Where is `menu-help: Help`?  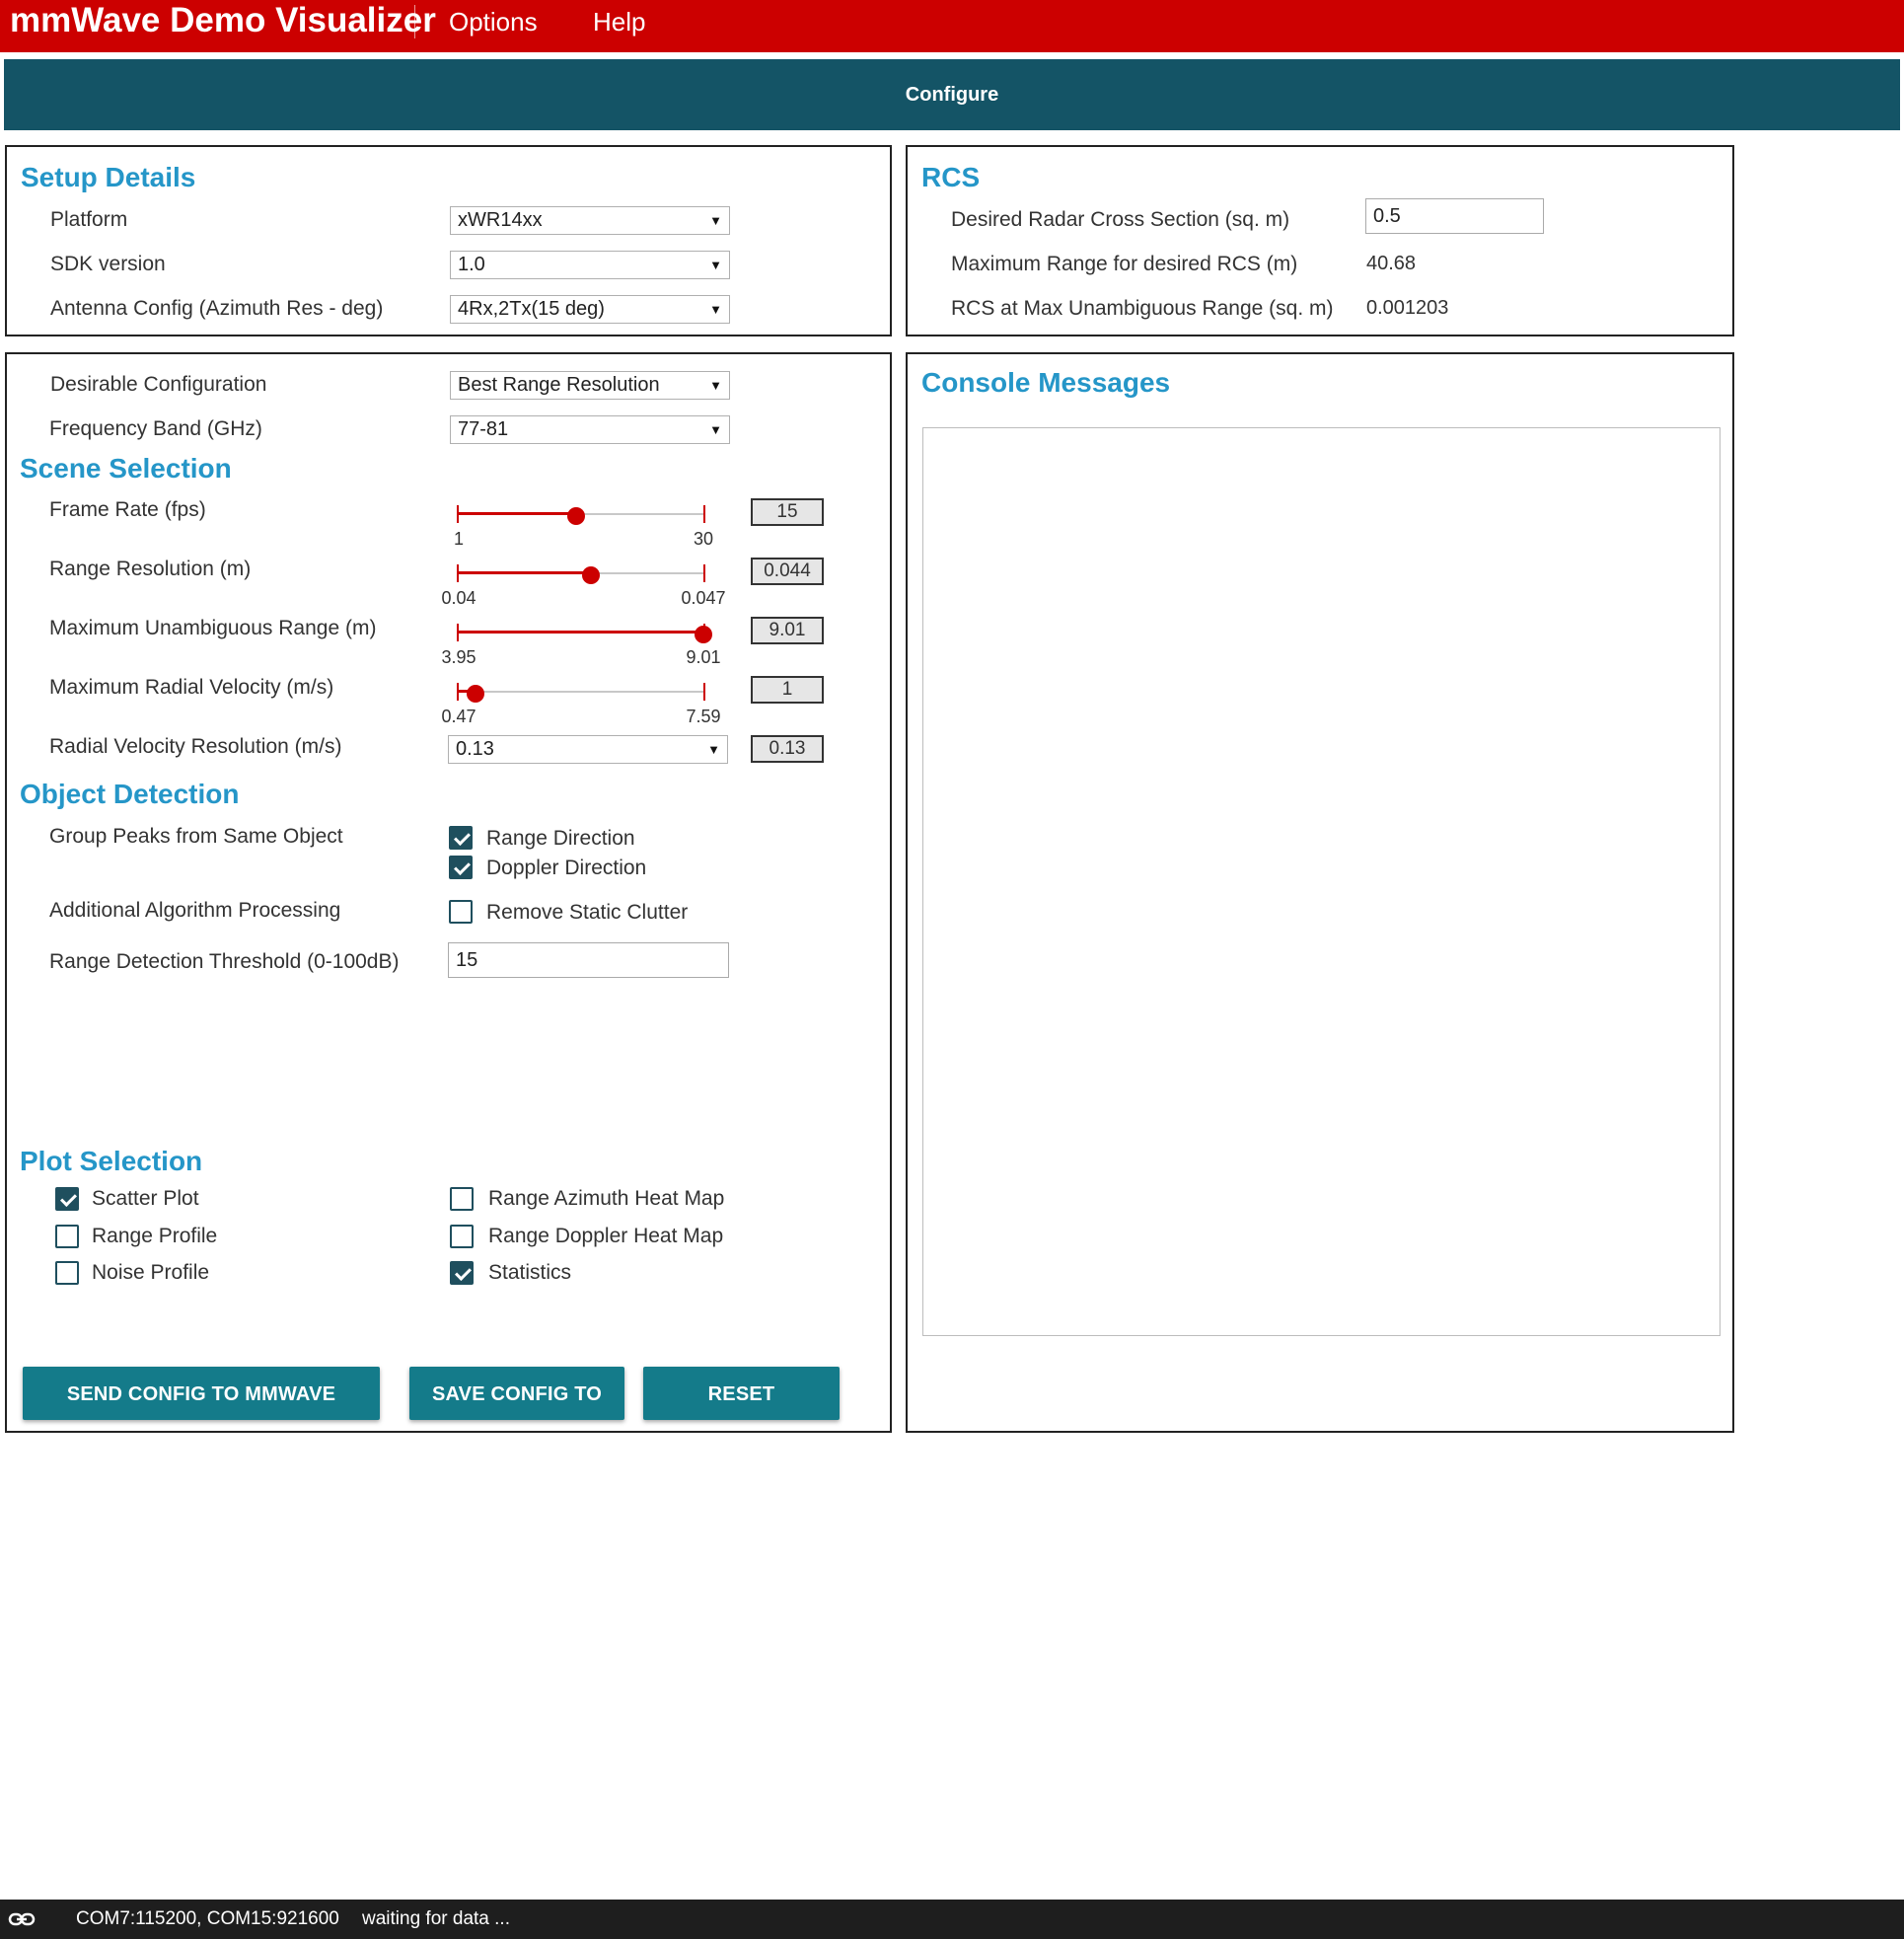 menu-help: Help is located at coordinates (619, 21).